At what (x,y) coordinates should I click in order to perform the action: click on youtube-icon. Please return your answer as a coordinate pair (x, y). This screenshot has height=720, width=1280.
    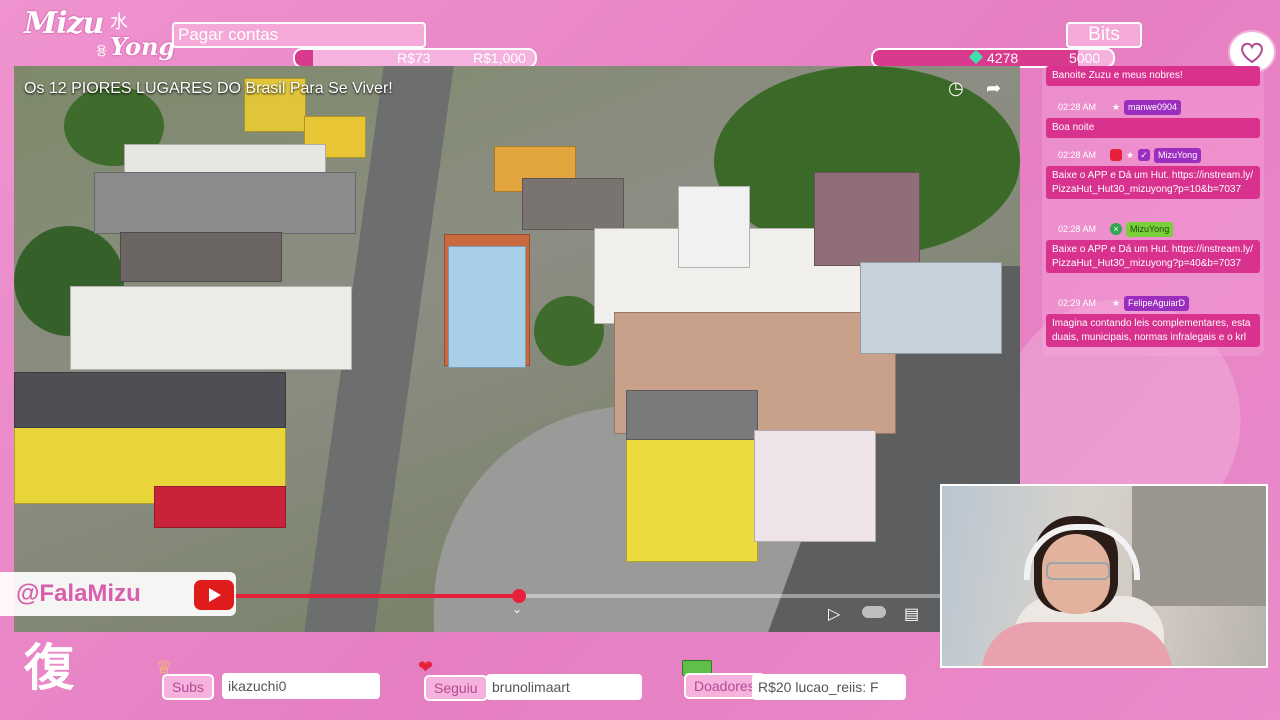
    Looking at the image, I should click on (214, 595).